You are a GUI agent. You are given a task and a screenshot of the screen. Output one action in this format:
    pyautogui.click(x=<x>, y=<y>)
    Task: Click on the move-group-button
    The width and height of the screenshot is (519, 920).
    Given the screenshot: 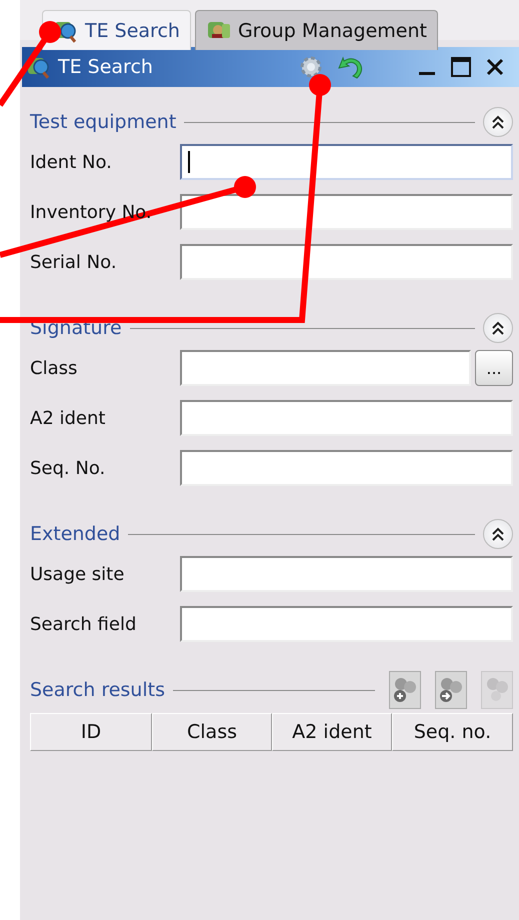 What is the action you would take?
    pyautogui.click(x=451, y=690)
    